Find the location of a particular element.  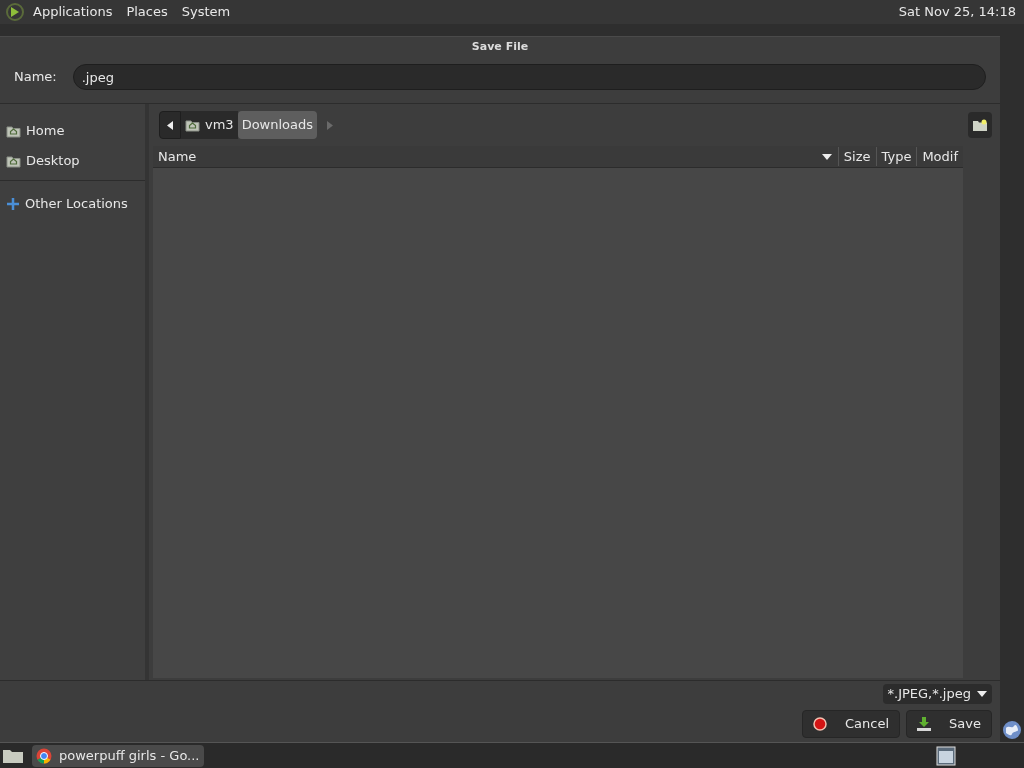

new-folder-button is located at coordinates (980, 125).